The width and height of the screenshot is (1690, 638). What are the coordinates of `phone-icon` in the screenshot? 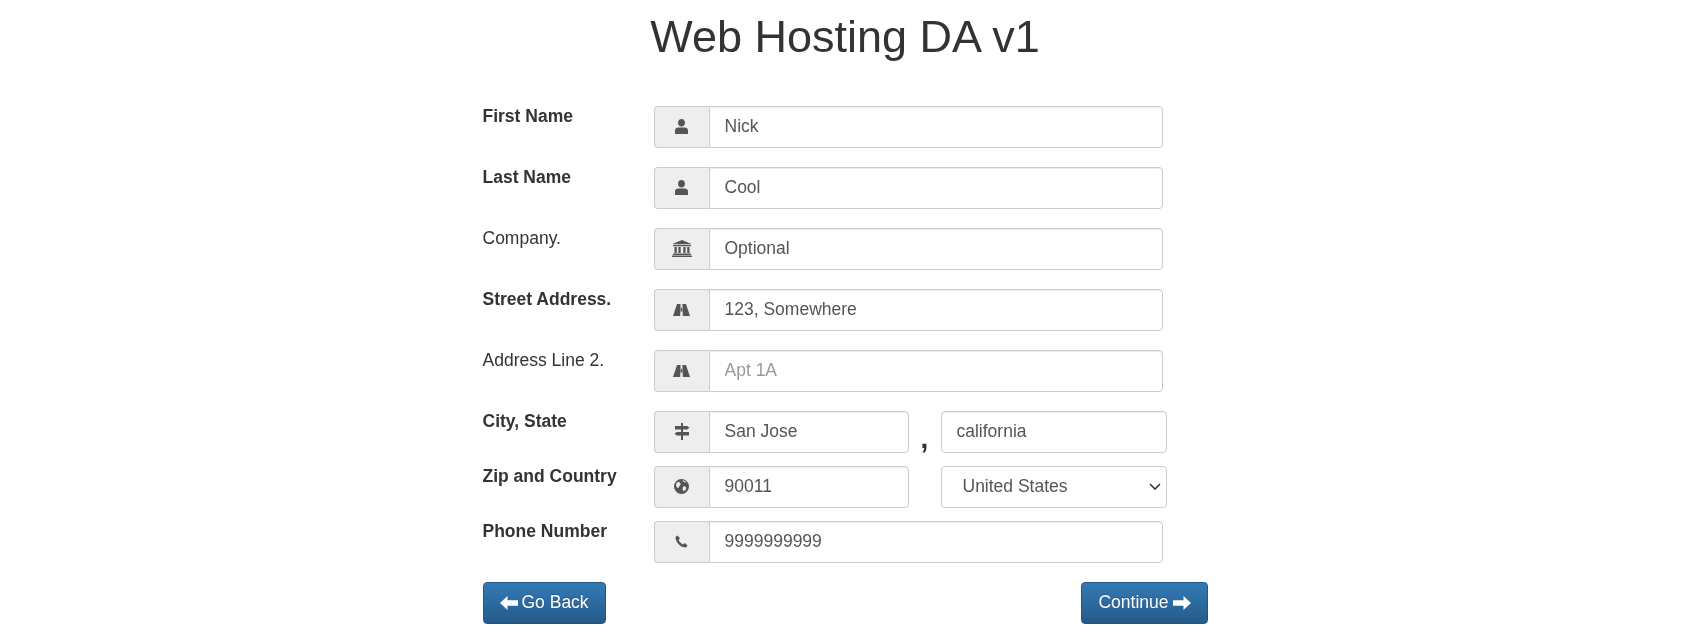 It's located at (681, 541).